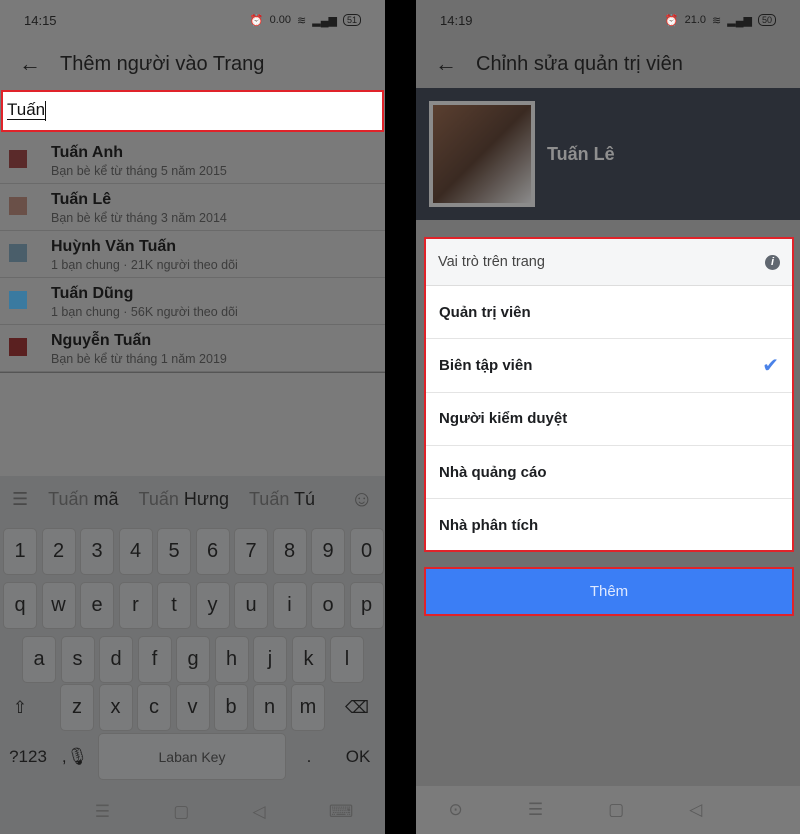  I want to click on app-bar: ← Chỉnh sửa quản trị viên, so click(608, 64).